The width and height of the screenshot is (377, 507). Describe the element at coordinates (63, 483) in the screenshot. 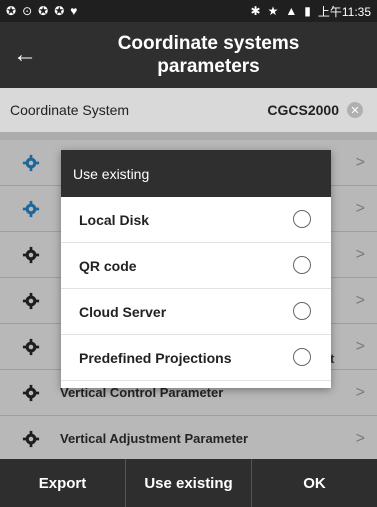

I see `export-button: Export` at that location.